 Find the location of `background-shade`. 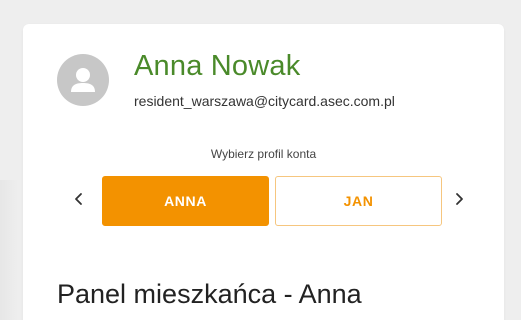

background-shade is located at coordinates (9, 250).